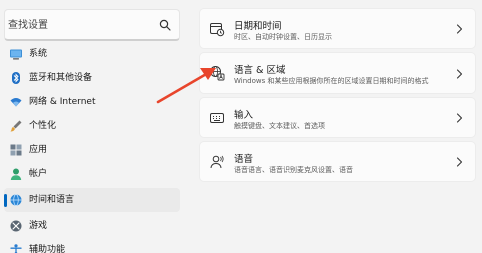  I want to click on sidebar-item-accounts: 帐户, so click(92, 174).